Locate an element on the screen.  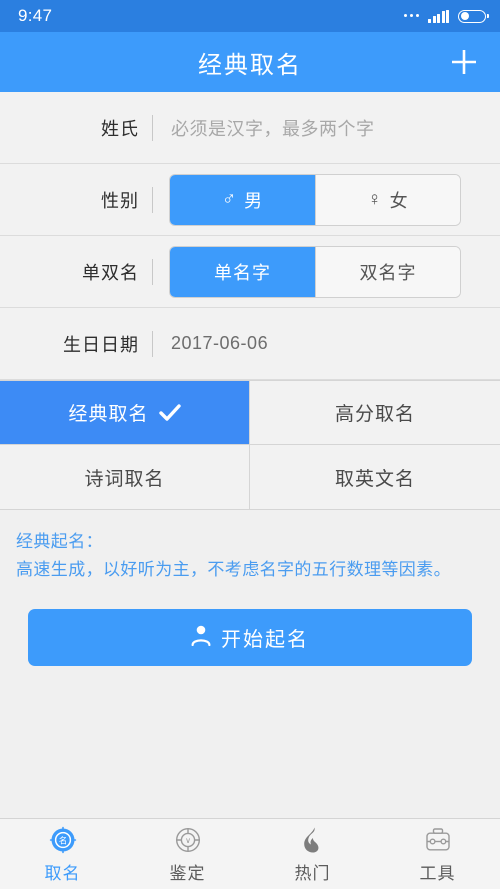
mode-poetry: 诗词取名 is located at coordinates (125, 477).